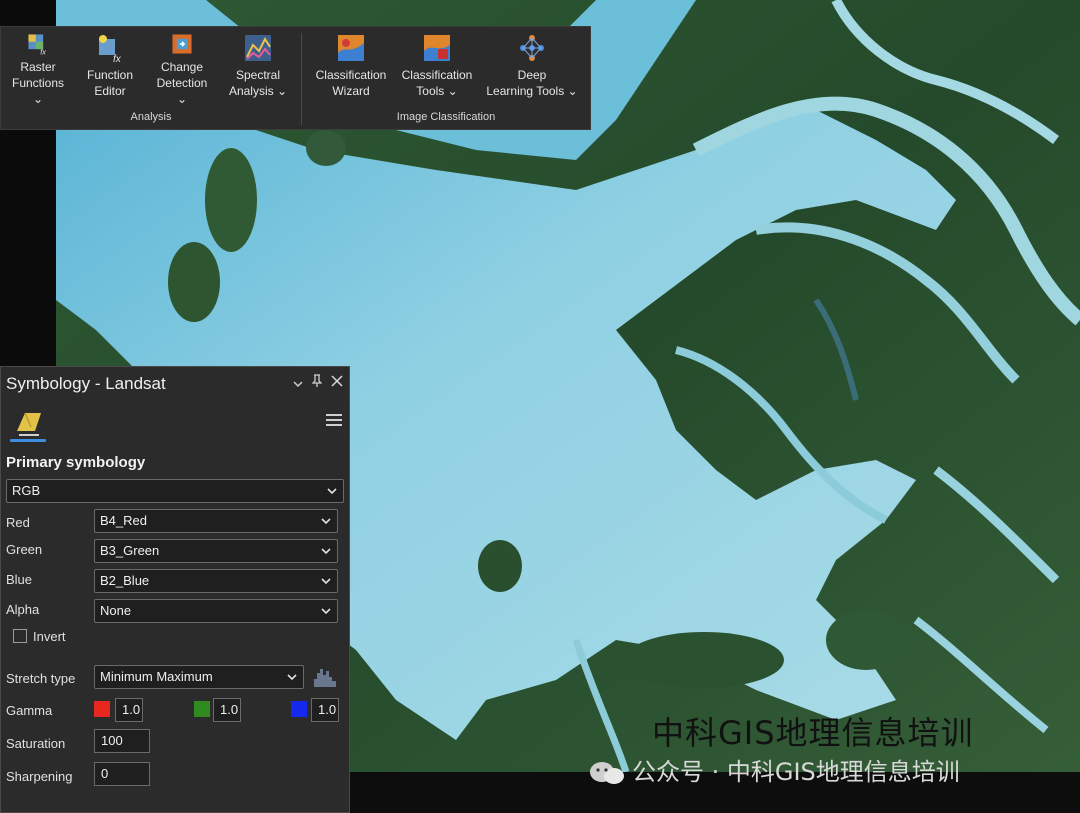  What do you see at coordinates (151, 117) in the screenshot?
I see `group-label-analysis: Analysis` at bounding box center [151, 117].